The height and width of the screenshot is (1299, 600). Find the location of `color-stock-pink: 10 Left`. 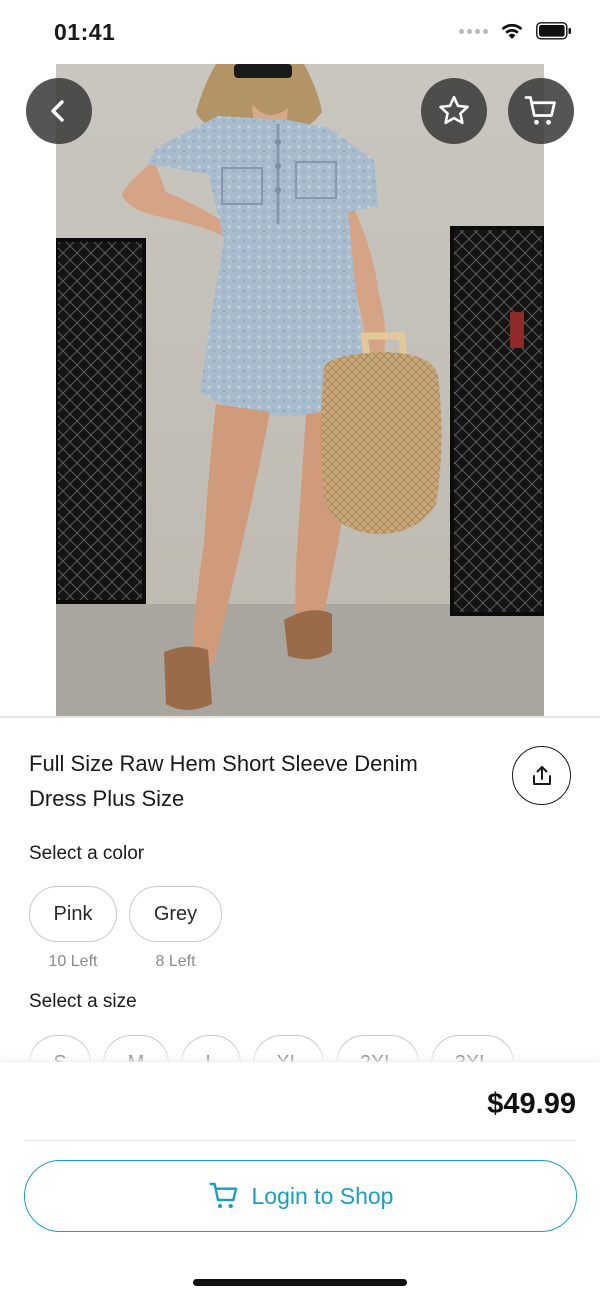

color-stock-pink: 10 Left is located at coordinates (73, 961).